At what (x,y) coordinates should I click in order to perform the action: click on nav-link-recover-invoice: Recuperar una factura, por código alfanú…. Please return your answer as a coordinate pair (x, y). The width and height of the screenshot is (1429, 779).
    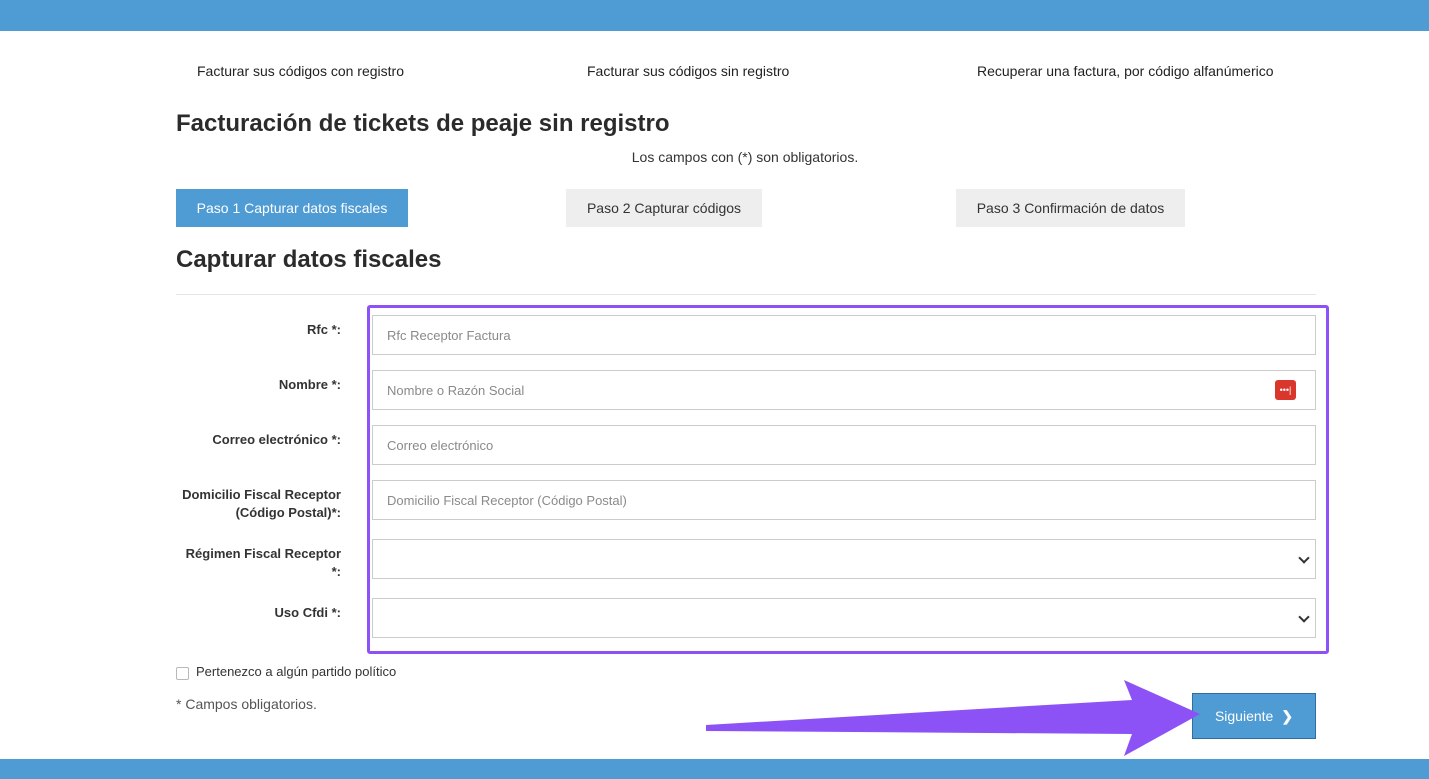
    Looking at the image, I should click on (1125, 71).